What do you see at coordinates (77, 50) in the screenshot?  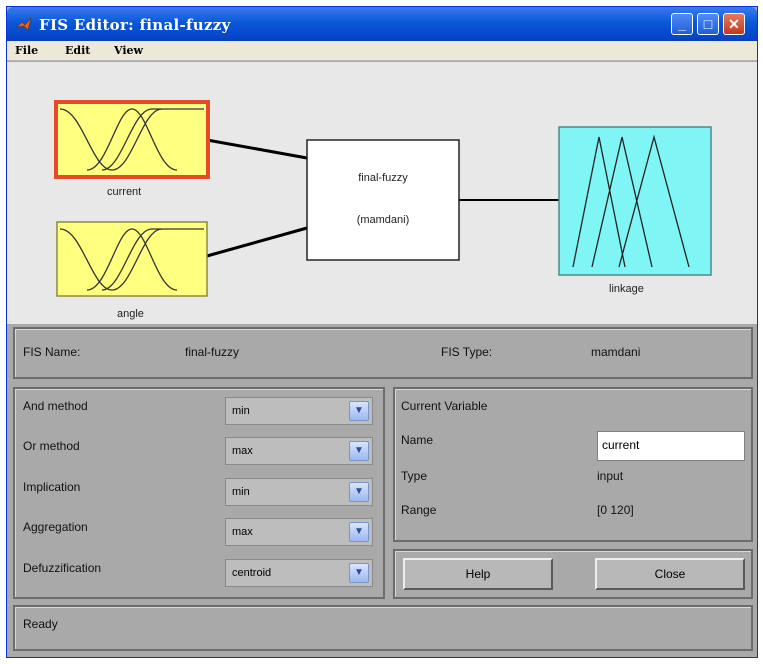 I see `menu-edit: Edit` at bounding box center [77, 50].